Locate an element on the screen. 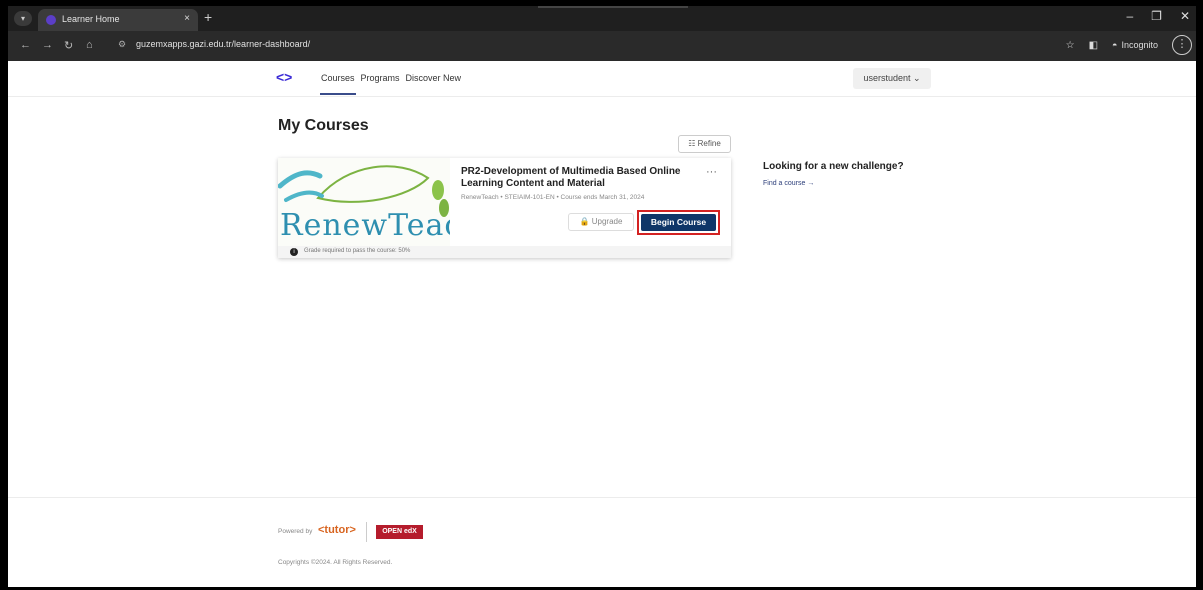 The width and height of the screenshot is (1203, 590). refine-button: ☷ Refine is located at coordinates (704, 144).